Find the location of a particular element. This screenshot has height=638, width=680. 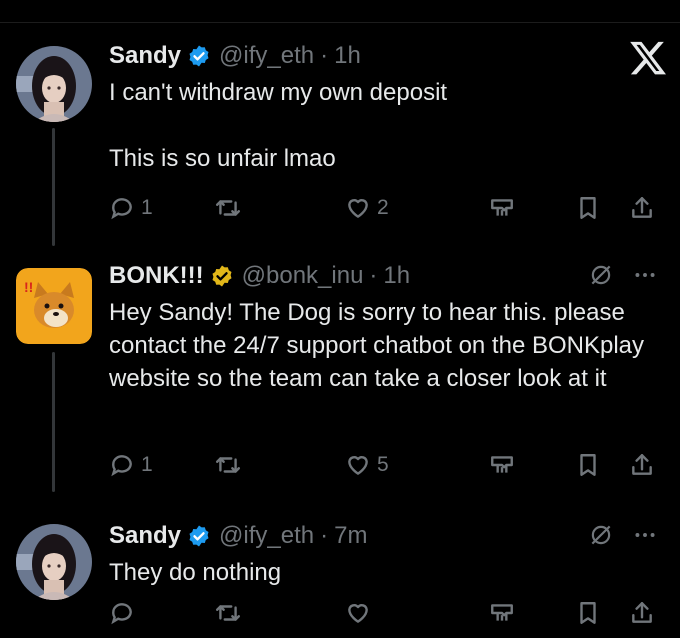

display-name: BONK!!! is located at coordinates (156, 276).